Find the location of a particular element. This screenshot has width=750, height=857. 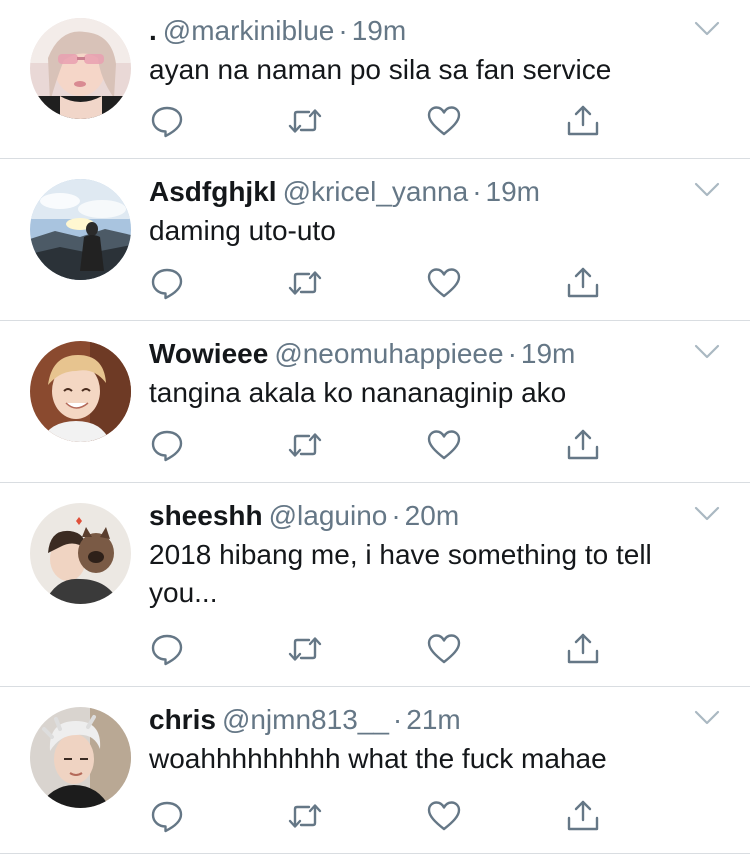

user-handle: @njmn813__ is located at coordinates (305, 719).